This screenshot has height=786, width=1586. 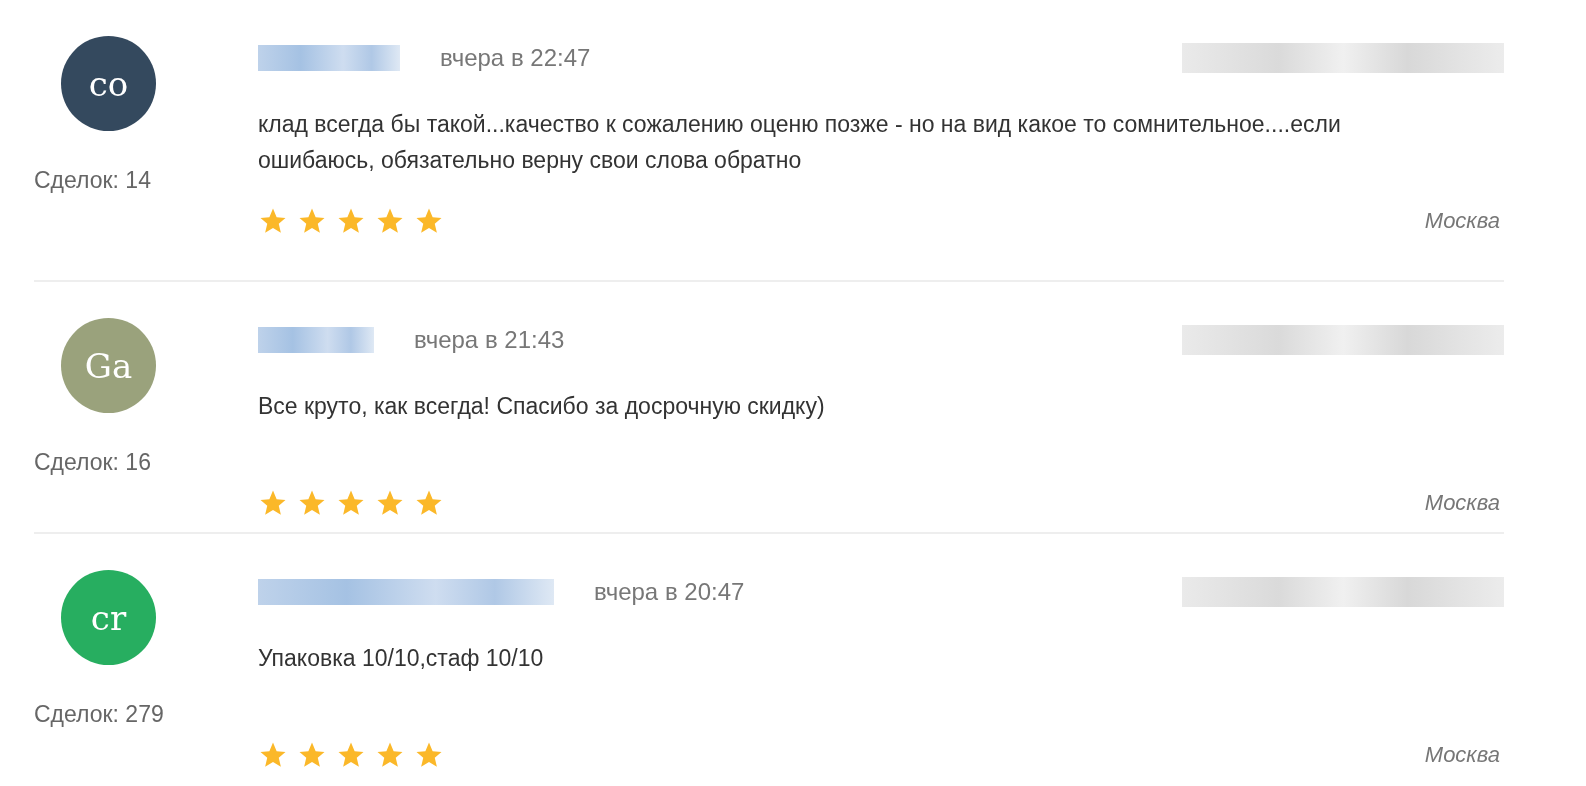 What do you see at coordinates (800, 142) in the screenshot?
I see `review-text: клад всегда бы такой...качество к сожалению оценю позже - но на вид какое то сомнительное....если ошибаюсь, обязательно верну свои слова обратно` at bounding box center [800, 142].